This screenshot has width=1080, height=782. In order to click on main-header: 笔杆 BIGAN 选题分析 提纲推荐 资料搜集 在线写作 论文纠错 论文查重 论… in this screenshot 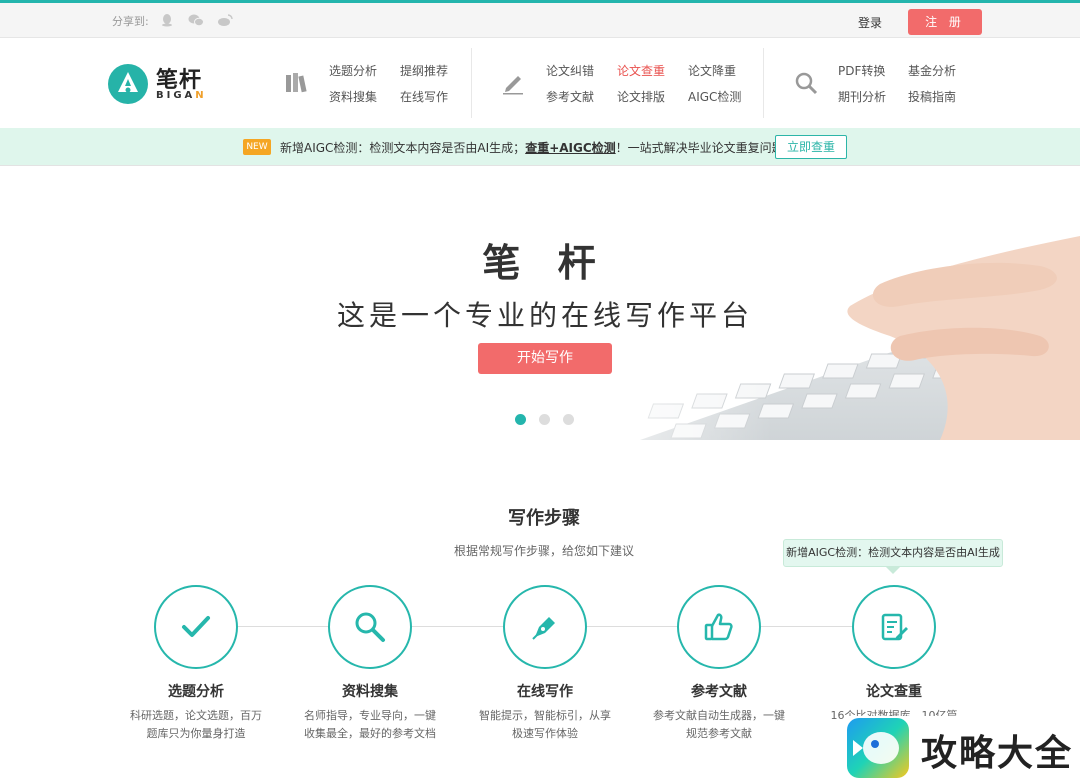, I will do `click(540, 83)`.